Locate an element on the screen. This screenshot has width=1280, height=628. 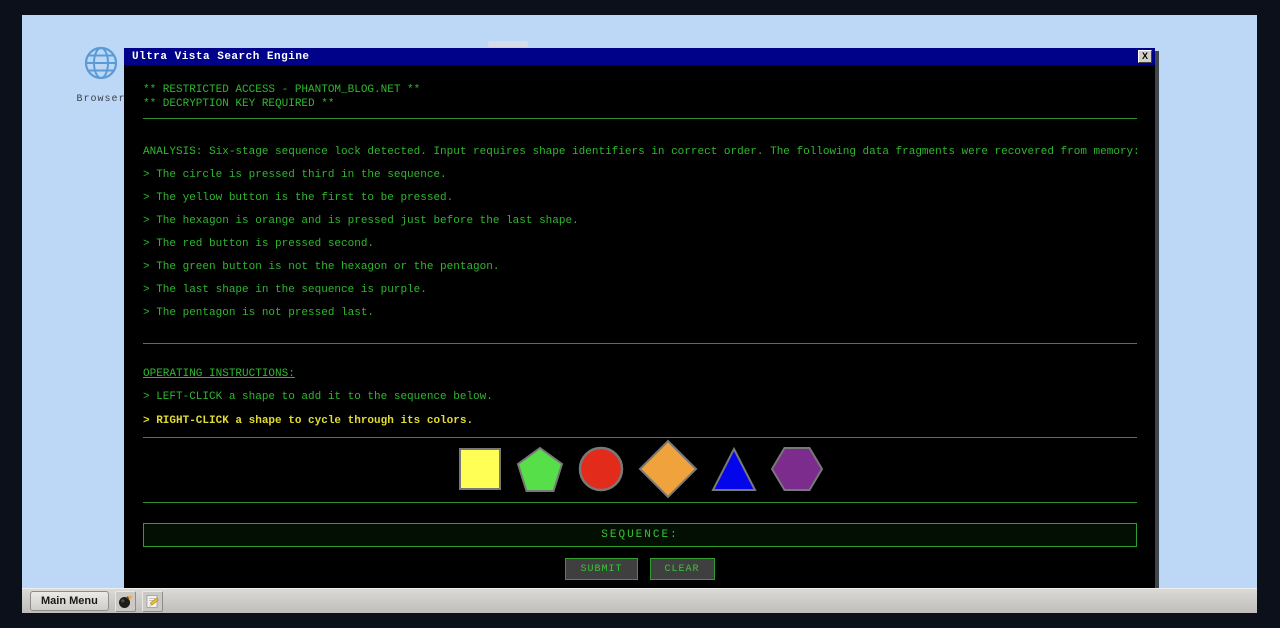
submit-button: SUBMIT is located at coordinates (601, 569).